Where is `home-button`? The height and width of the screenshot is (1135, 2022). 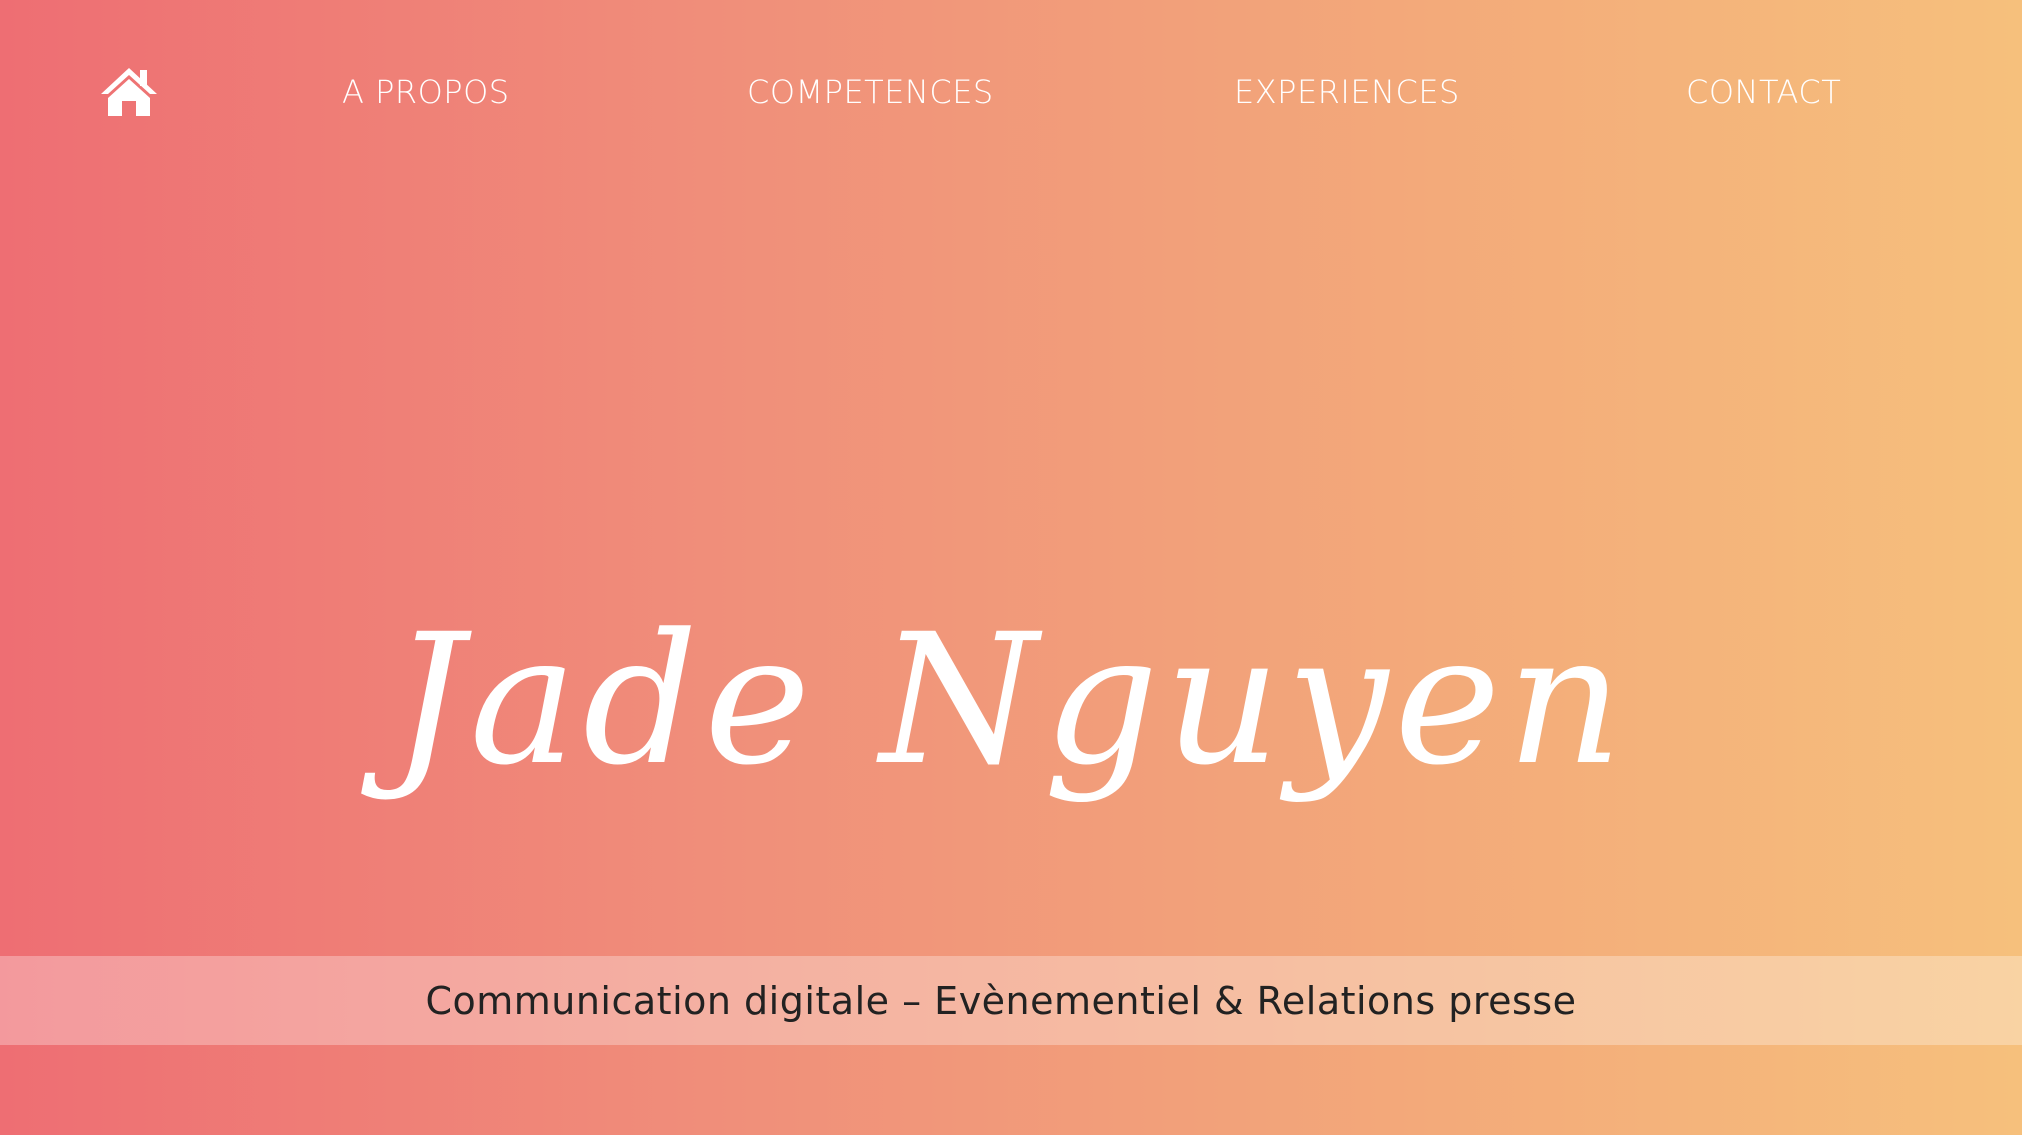
home-button is located at coordinates (129, 92).